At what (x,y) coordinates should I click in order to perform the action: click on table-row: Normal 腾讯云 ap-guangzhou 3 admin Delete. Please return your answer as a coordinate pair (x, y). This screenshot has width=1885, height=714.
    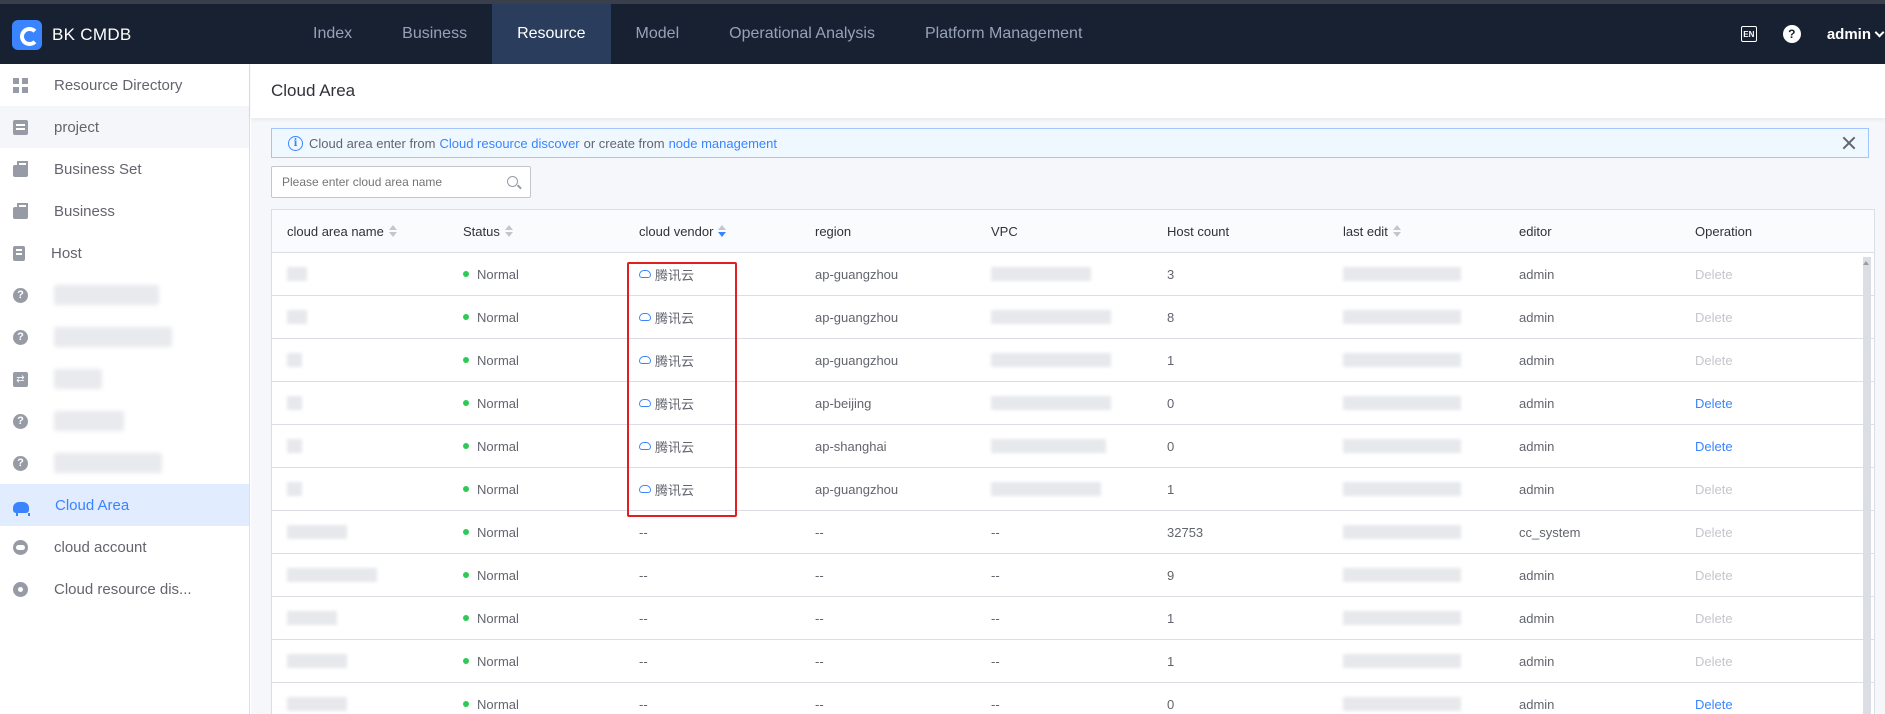
    Looking at the image, I should click on (1073, 274).